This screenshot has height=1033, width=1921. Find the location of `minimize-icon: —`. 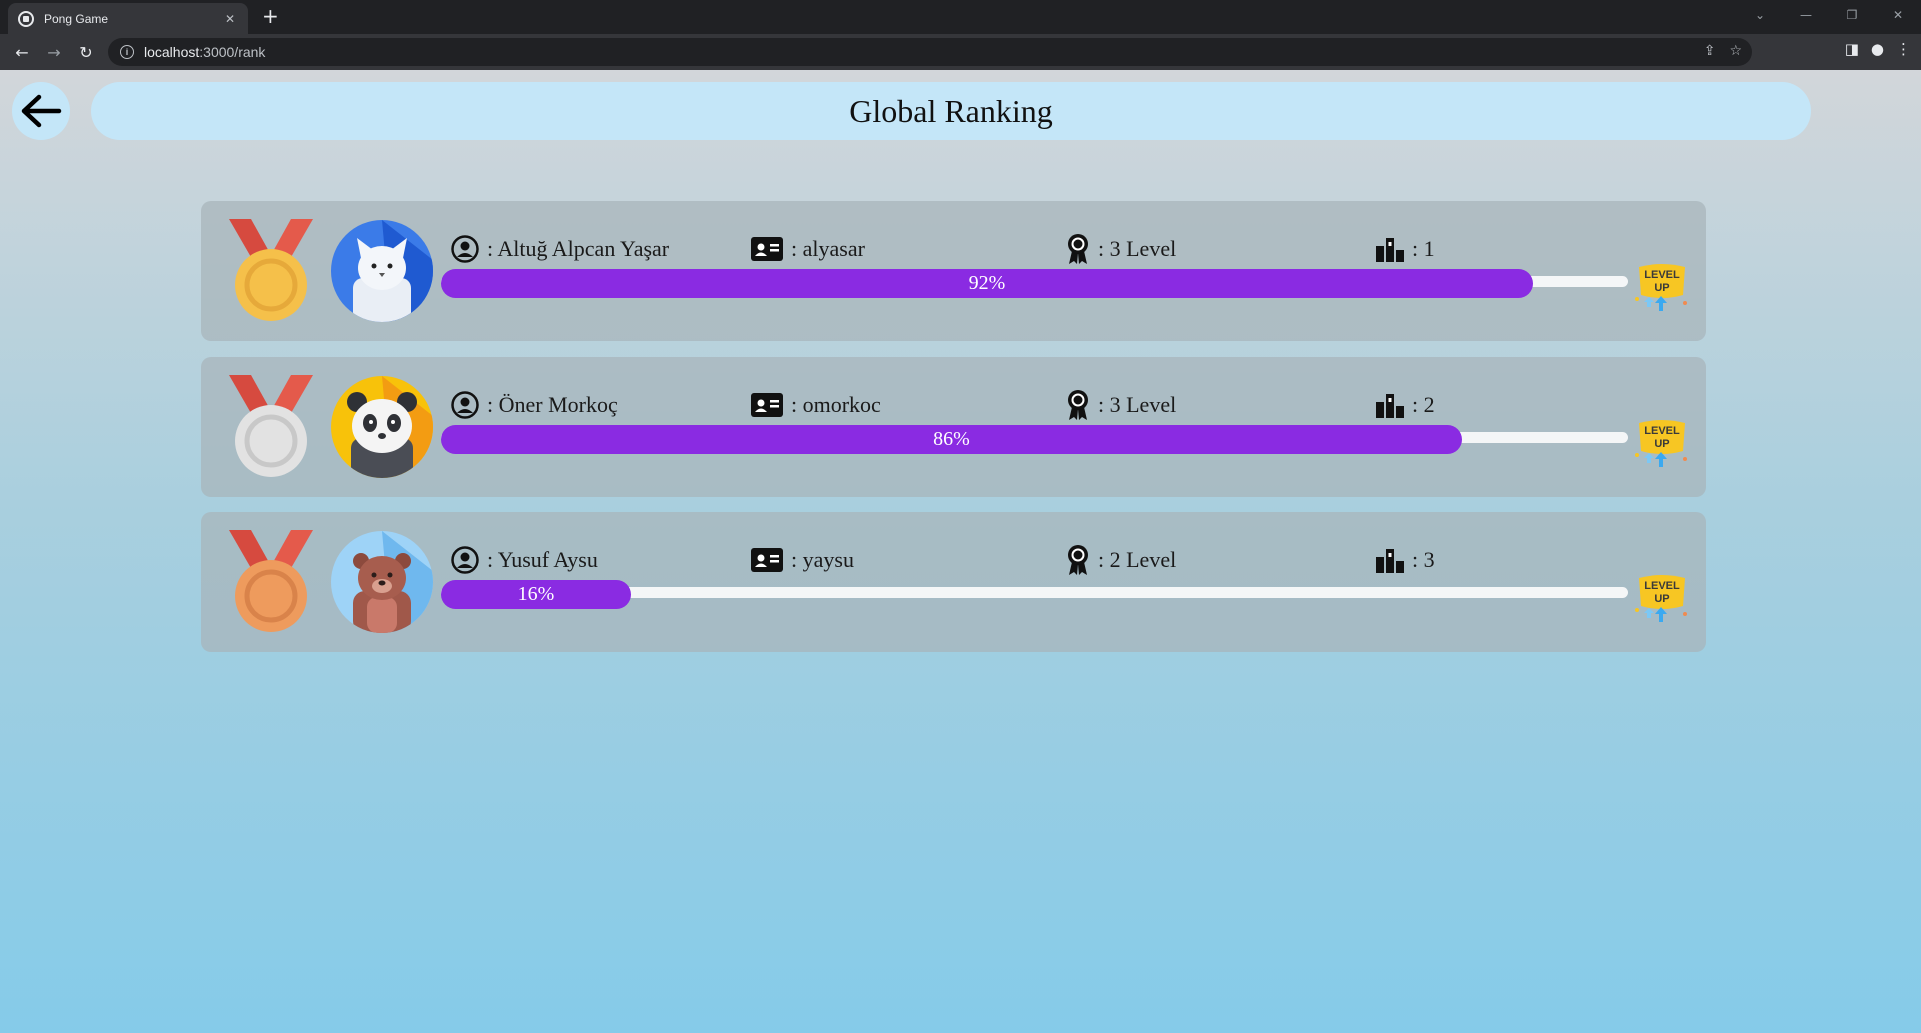

minimize-icon: — is located at coordinates (1806, 15).